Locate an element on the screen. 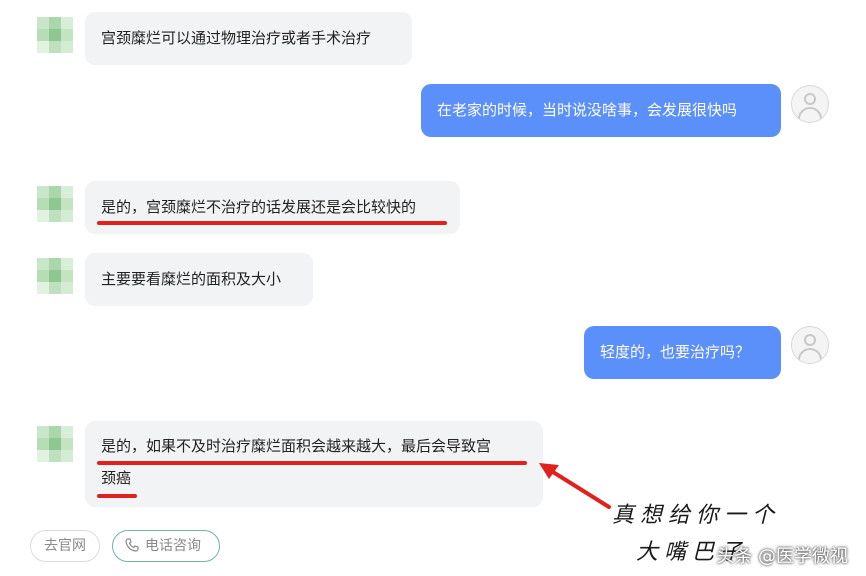  annotation-line-1: 真想给你一个 is located at coordinates (696, 515).